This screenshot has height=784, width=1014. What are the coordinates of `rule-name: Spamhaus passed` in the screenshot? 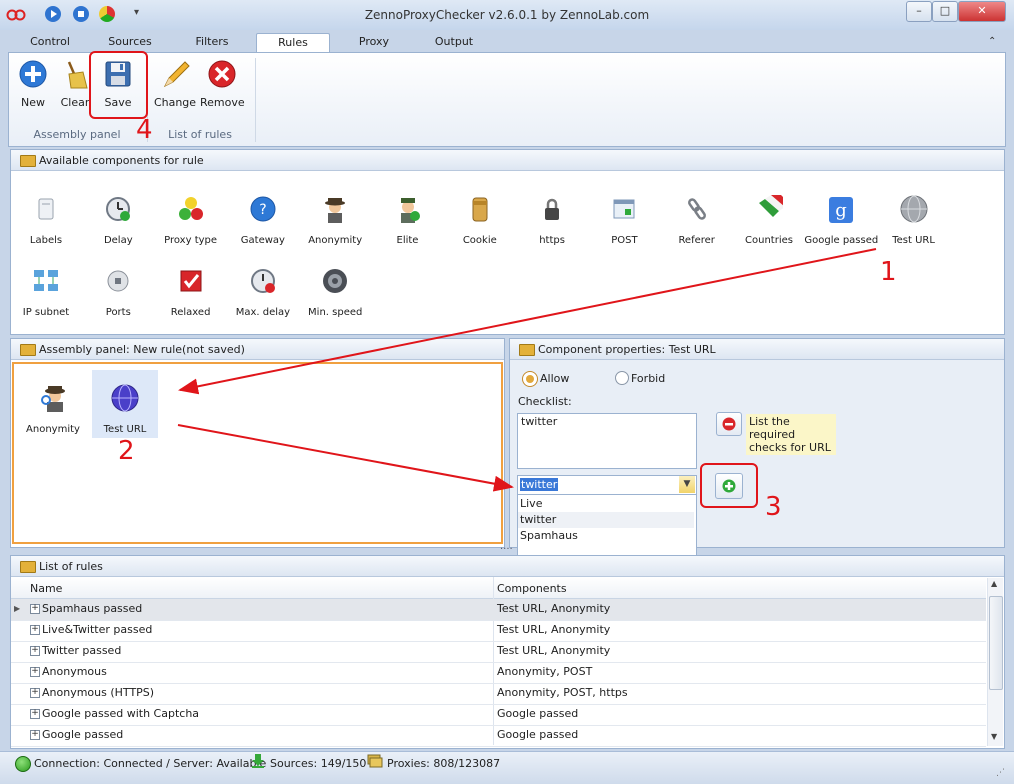 It's located at (92, 608).